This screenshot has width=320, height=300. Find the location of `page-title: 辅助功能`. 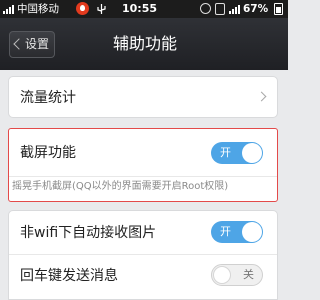

page-title: 辅助功能 is located at coordinates (144, 43).